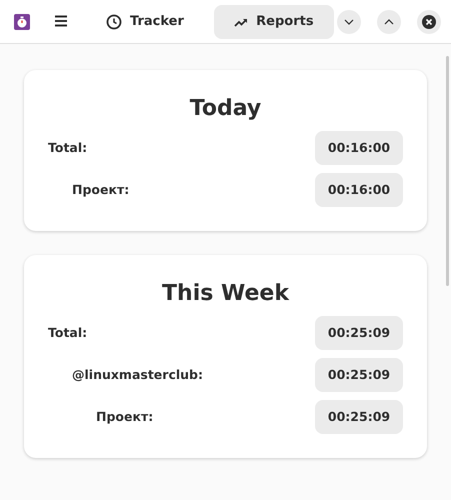  What do you see at coordinates (137, 375) in the screenshot?
I see `row-label: @linuxmasterclub:` at bounding box center [137, 375].